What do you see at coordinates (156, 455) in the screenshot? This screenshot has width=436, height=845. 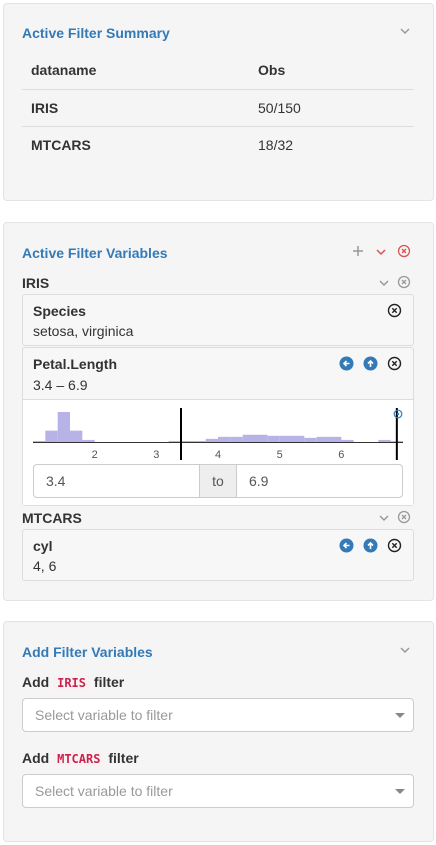 I see `tick-label: 3` at bounding box center [156, 455].